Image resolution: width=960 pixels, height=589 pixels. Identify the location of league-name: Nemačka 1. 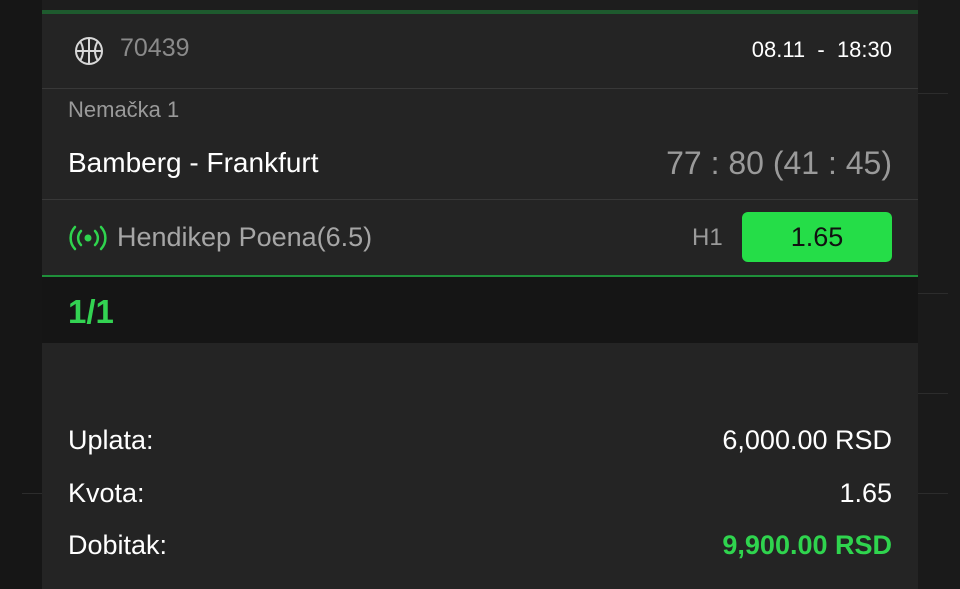
(124, 109).